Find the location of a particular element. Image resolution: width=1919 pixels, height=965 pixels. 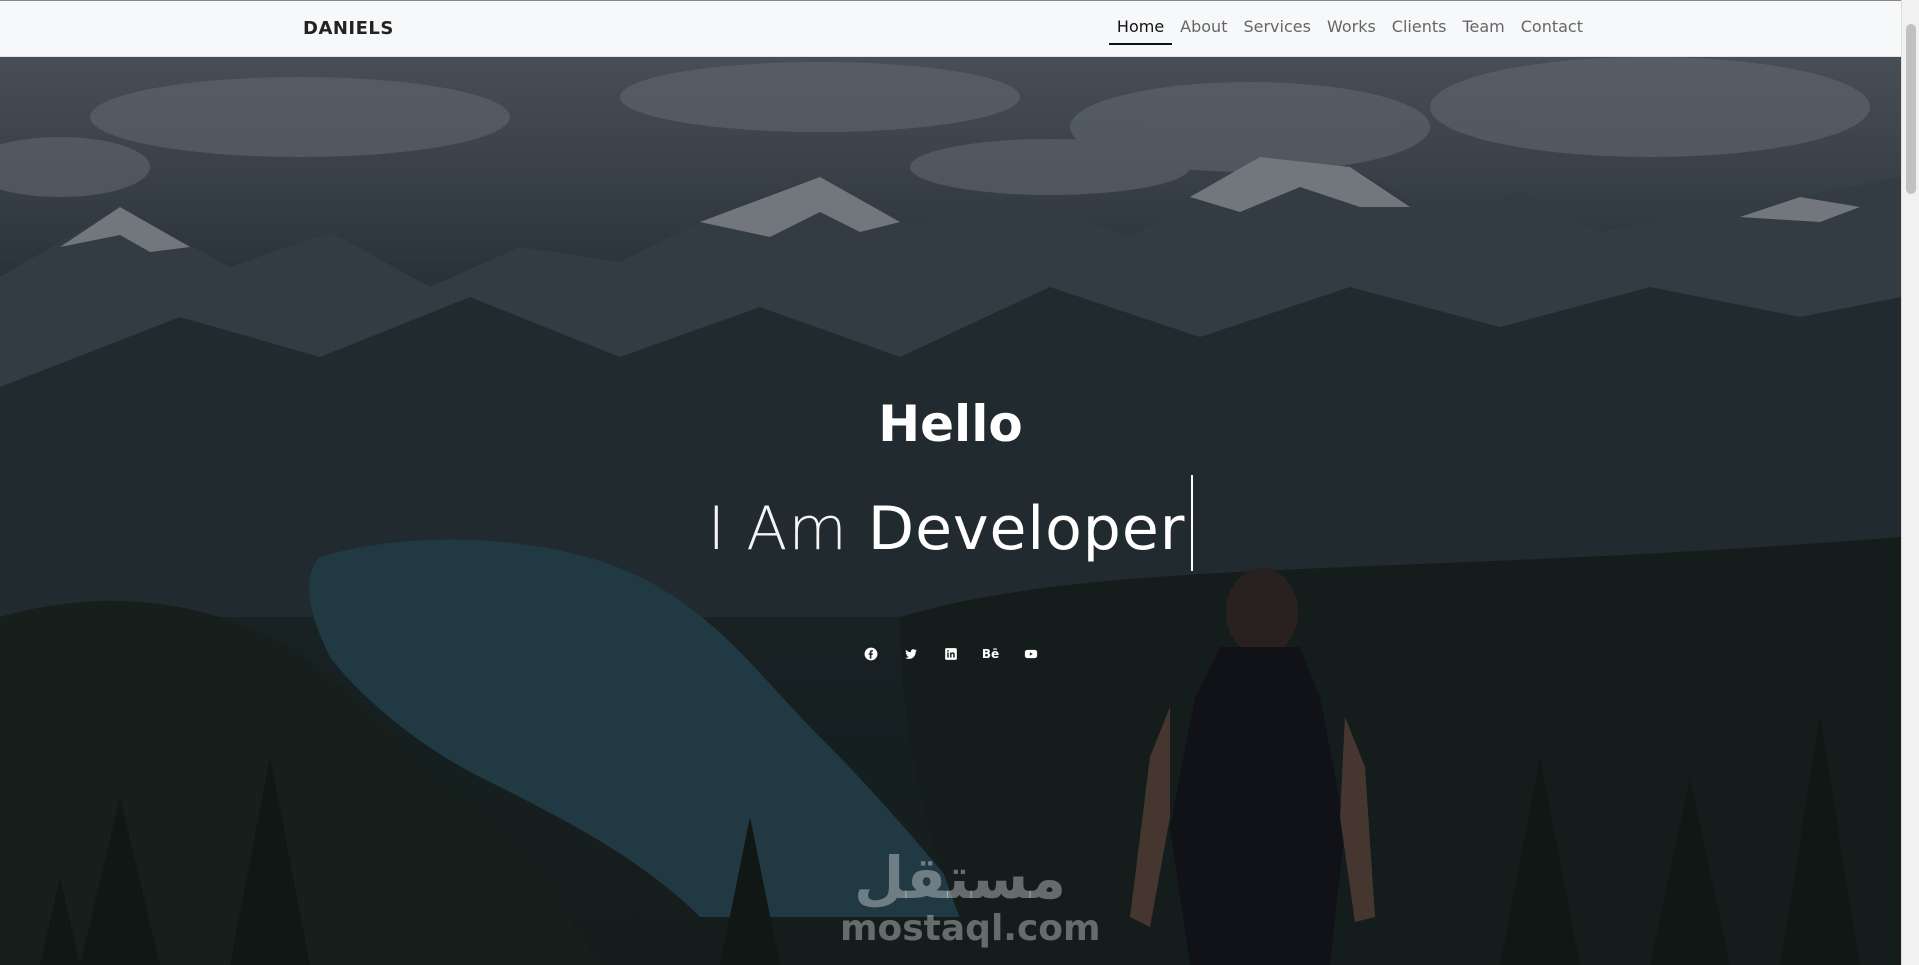

nav-item-services: Services is located at coordinates (1276, 29).